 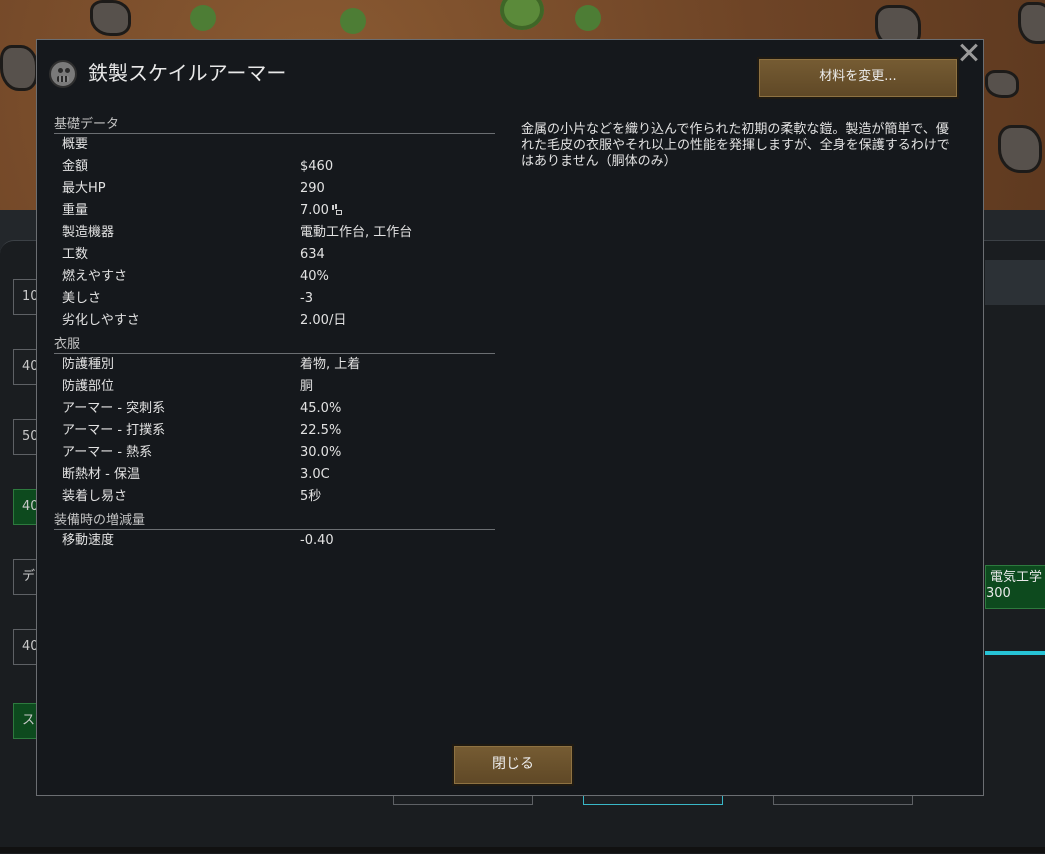 What do you see at coordinates (95, 496) in the screenshot?
I see `stat-label: 装着し易さ` at bounding box center [95, 496].